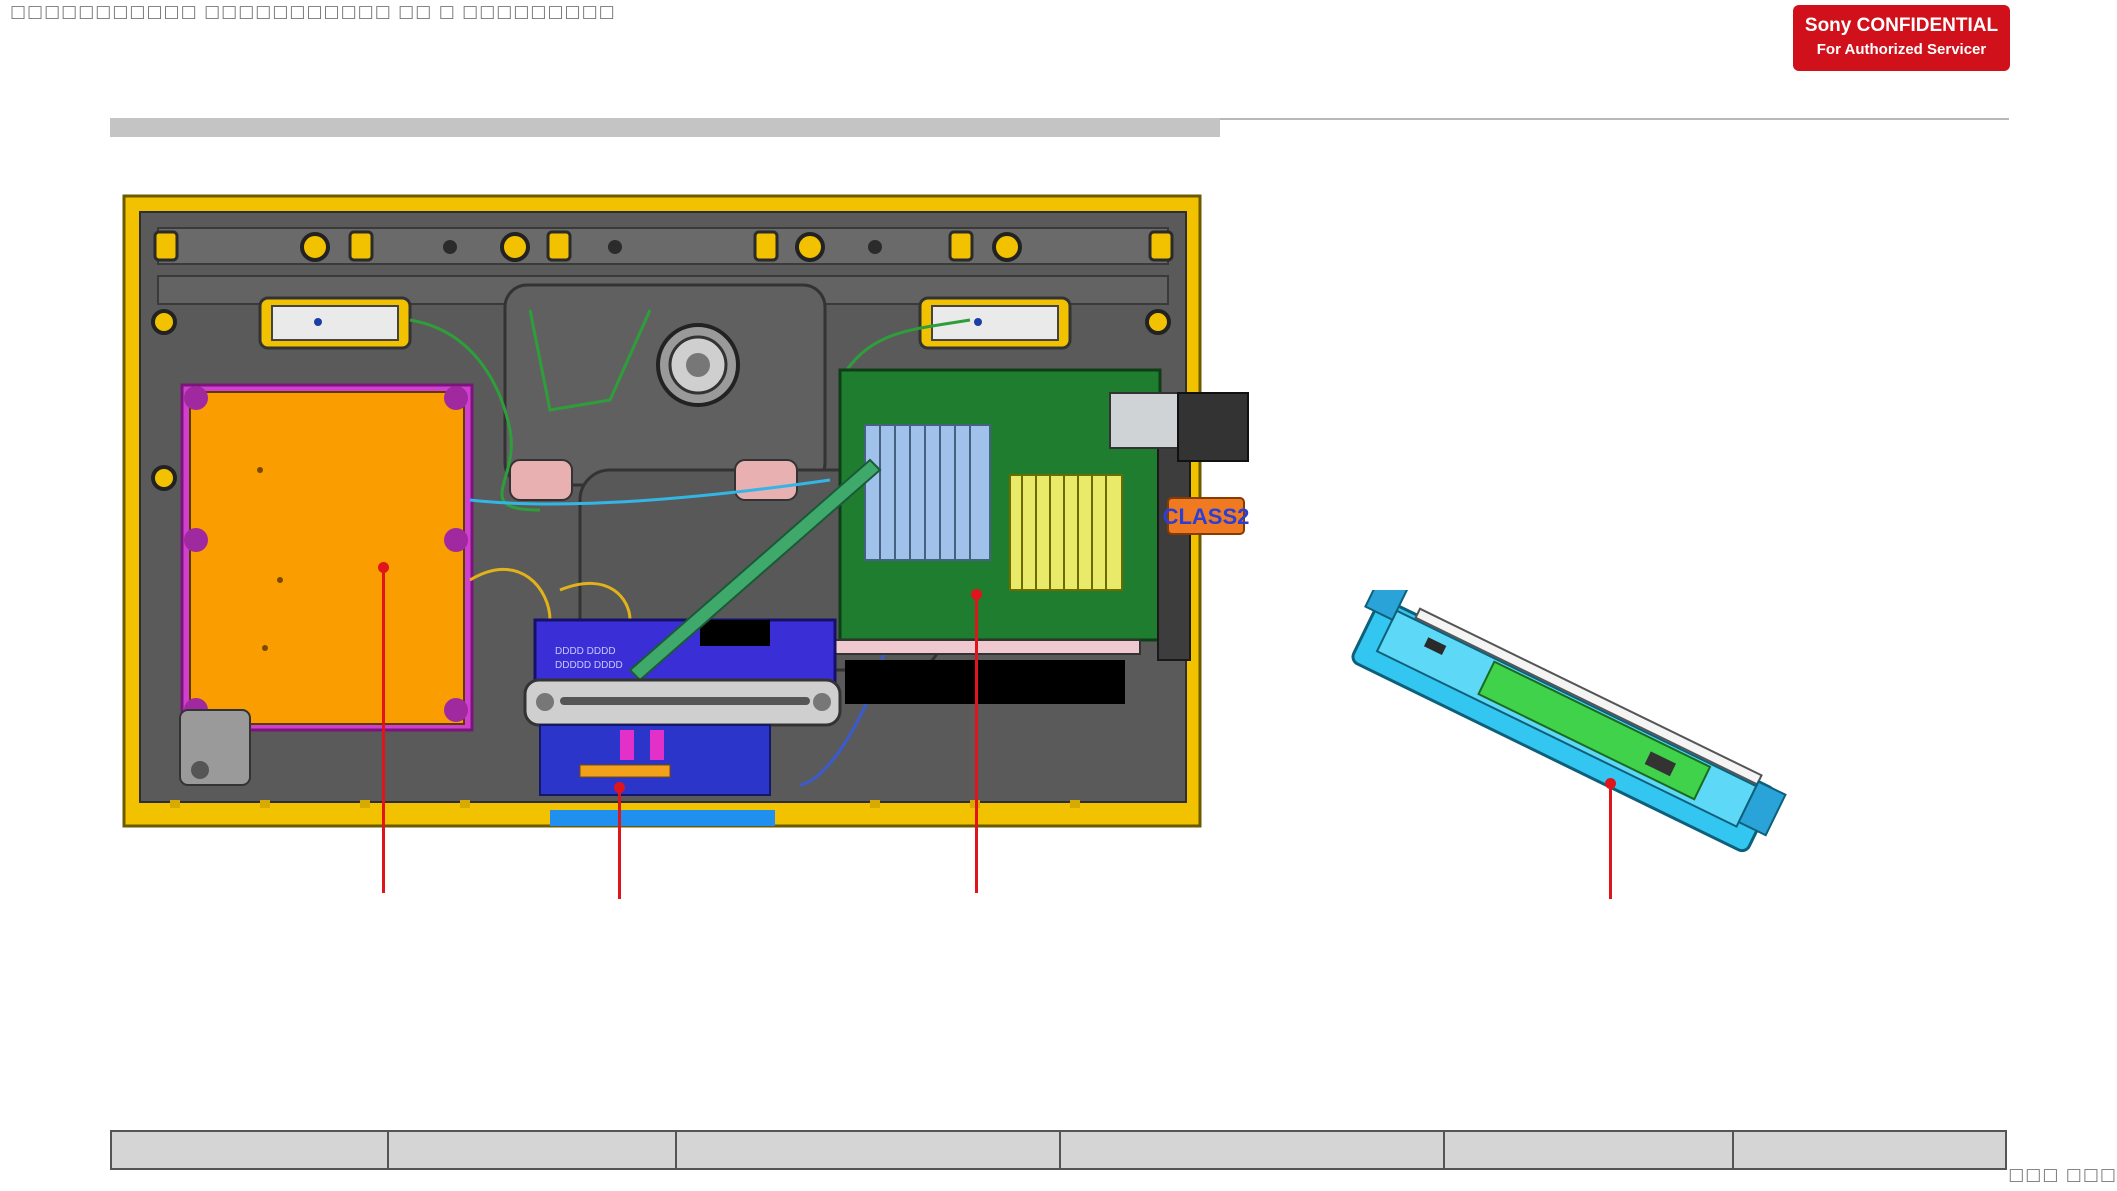  What do you see at coordinates (1569, 721) in the screenshot?
I see `side-board-diagram` at bounding box center [1569, 721].